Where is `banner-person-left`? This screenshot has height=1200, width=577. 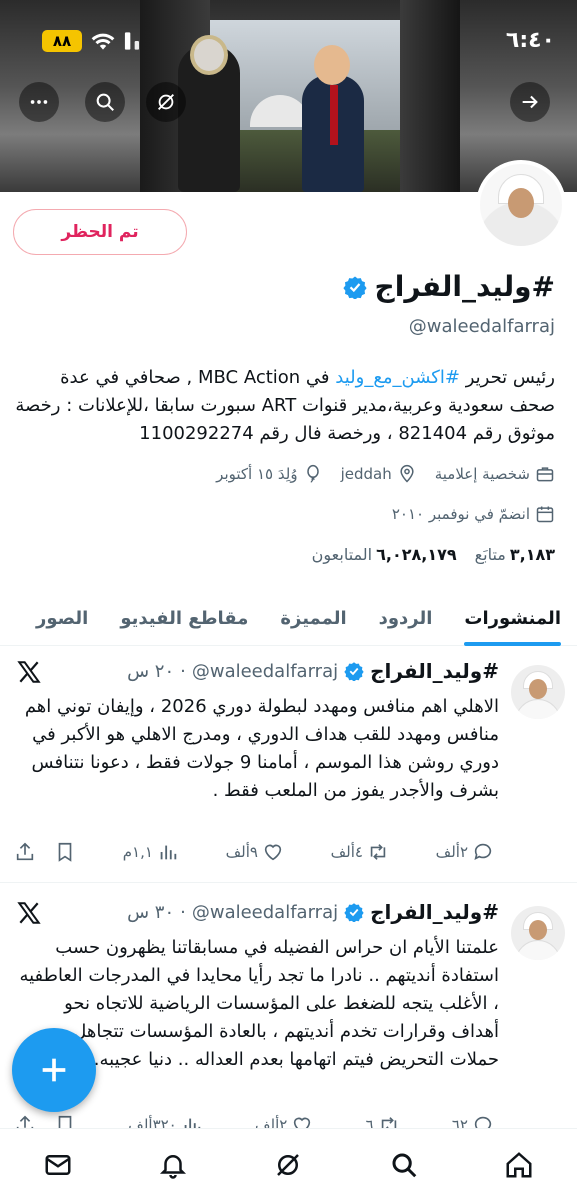 banner-person-left is located at coordinates (209, 113).